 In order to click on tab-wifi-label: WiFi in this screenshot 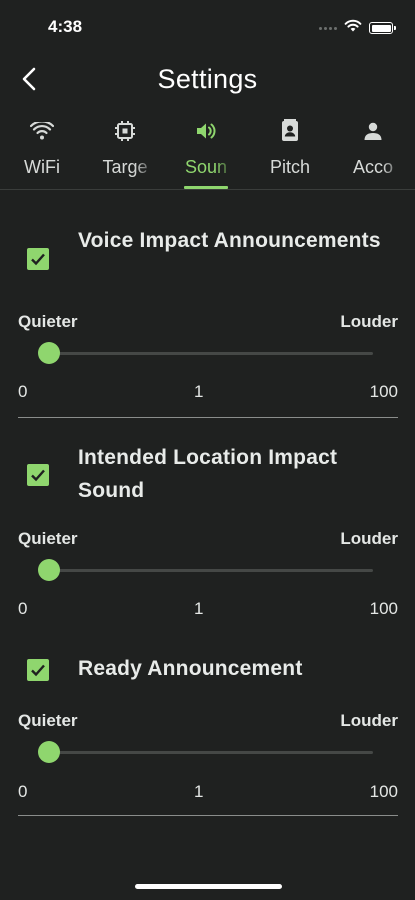, I will do `click(42, 167)`.